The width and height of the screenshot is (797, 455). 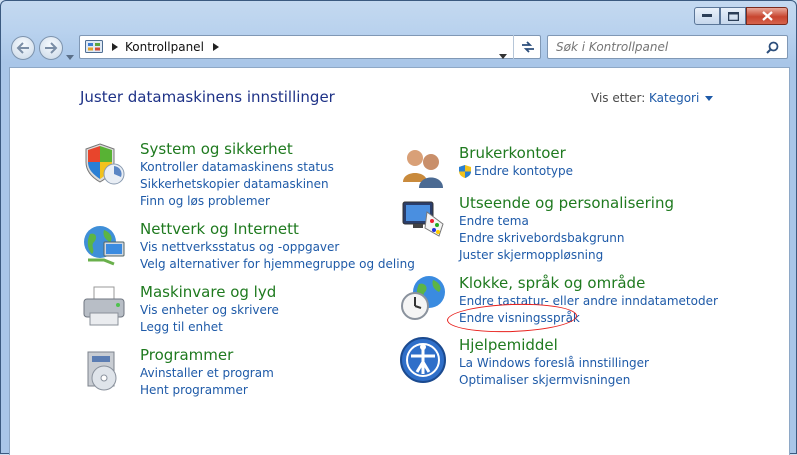 What do you see at coordinates (541, 238) in the screenshot?
I see `link-change-background: Endre skrivebordsbakgrunn` at bounding box center [541, 238].